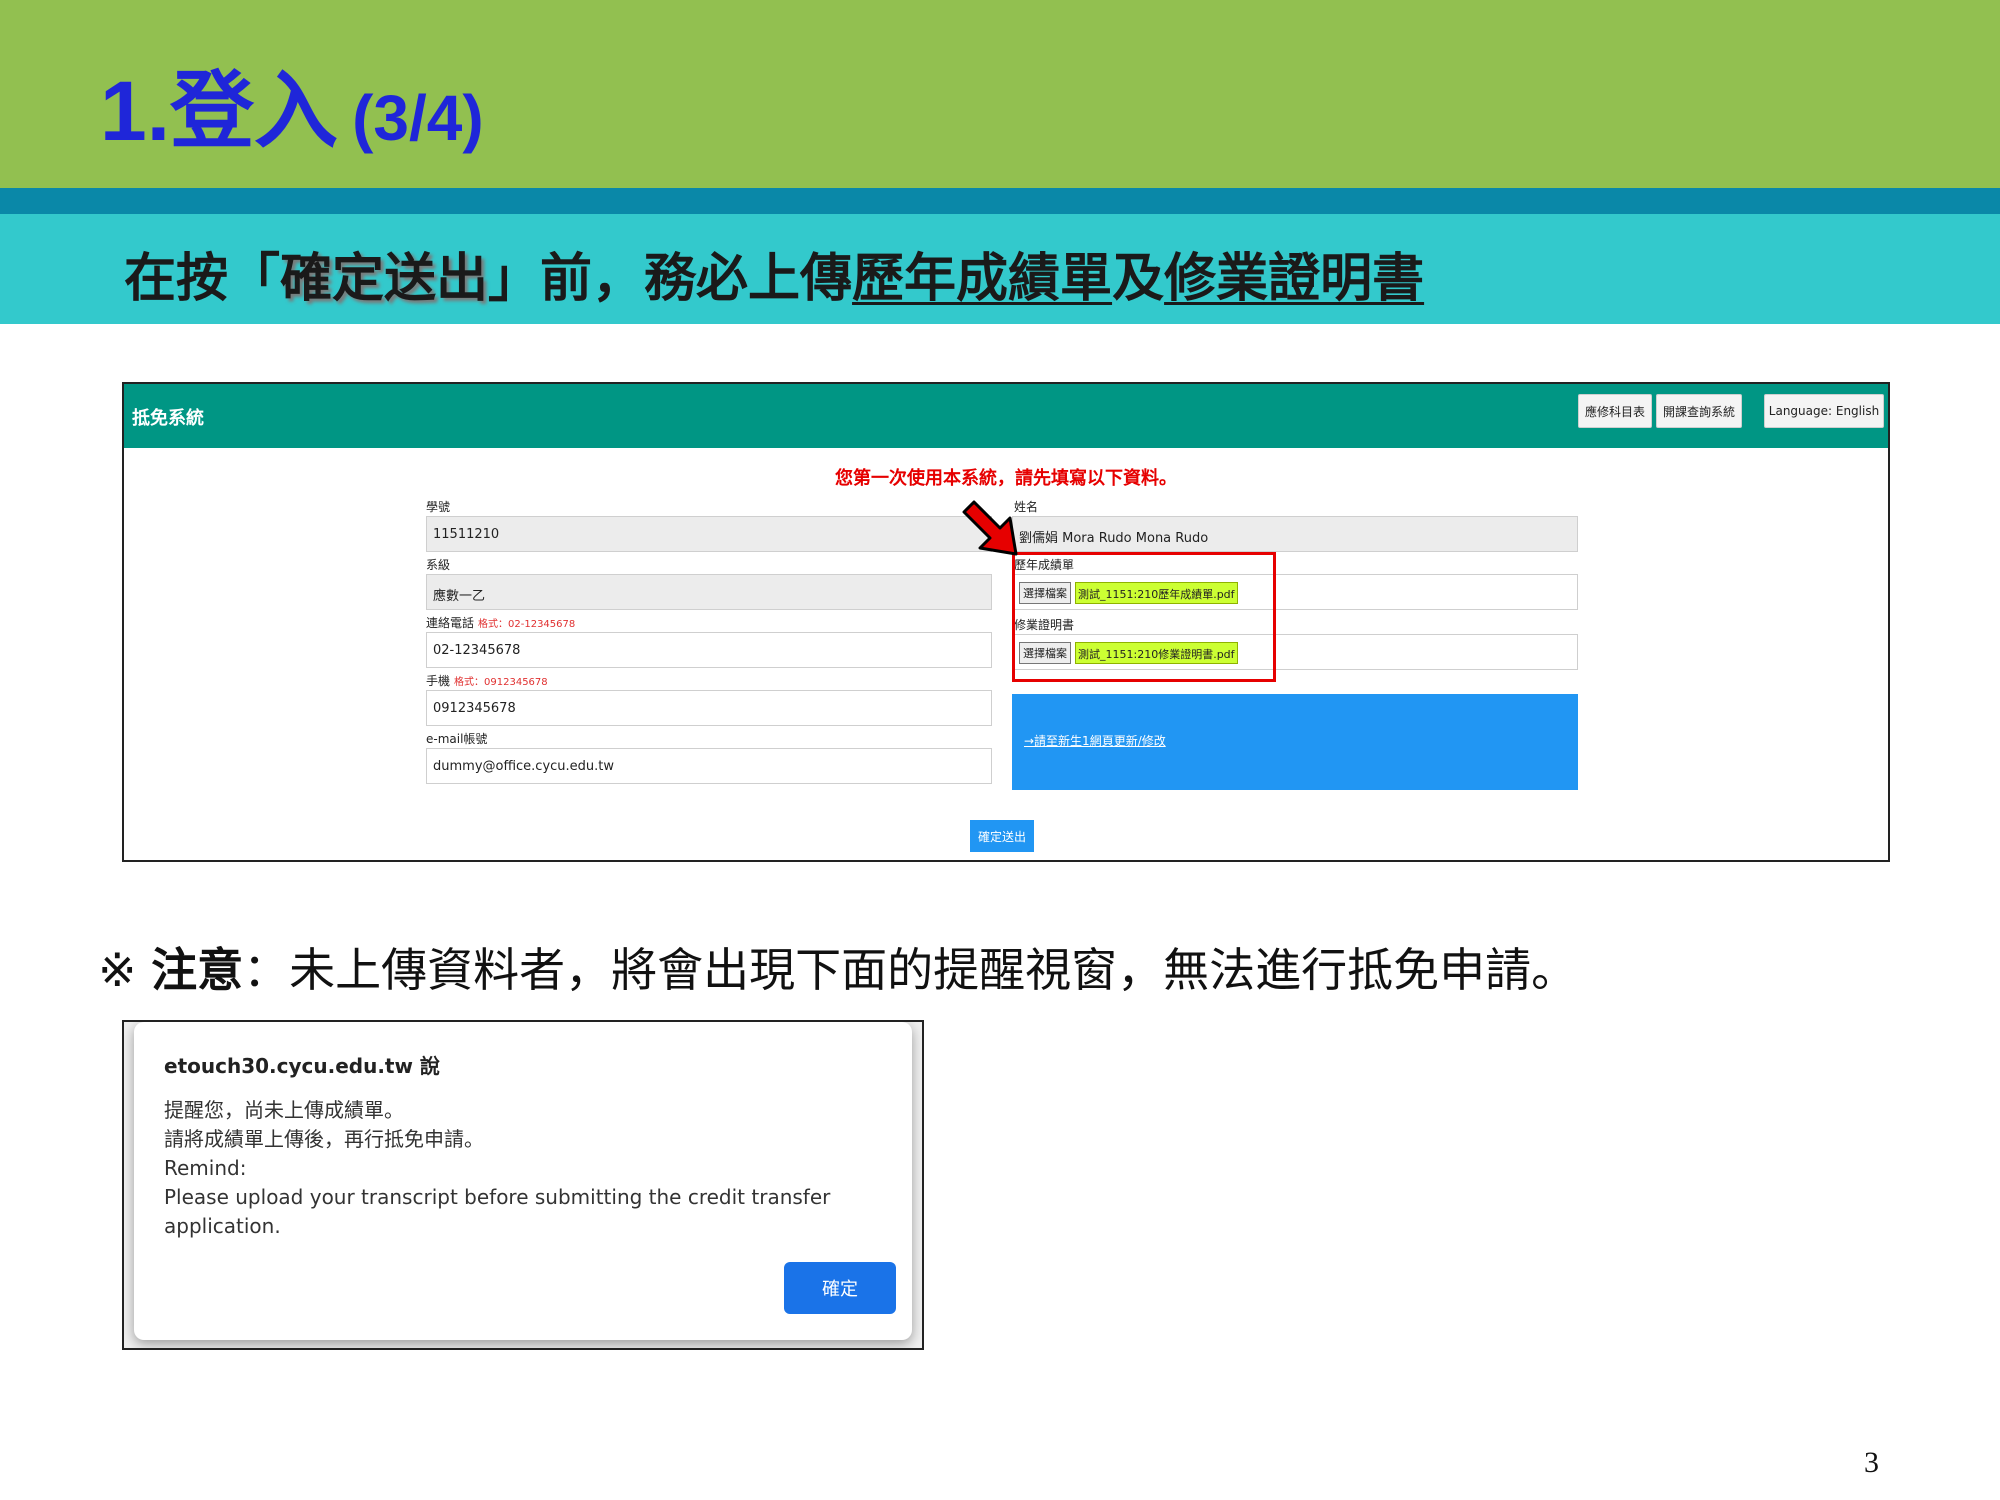 The image size is (2000, 1500). What do you see at coordinates (709, 766) in the screenshot?
I see `email-field: dummy@office.cycu.edu.tw` at bounding box center [709, 766].